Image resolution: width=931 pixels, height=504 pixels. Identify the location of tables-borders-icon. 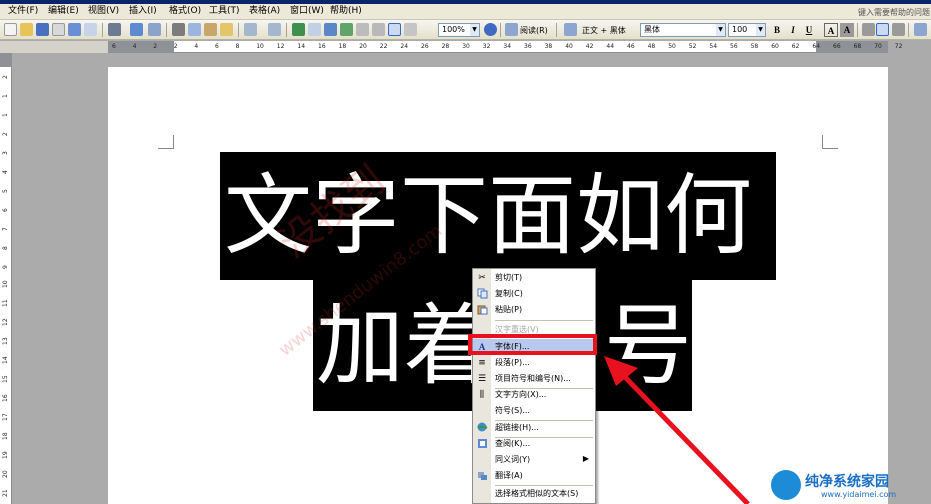
(314, 29).